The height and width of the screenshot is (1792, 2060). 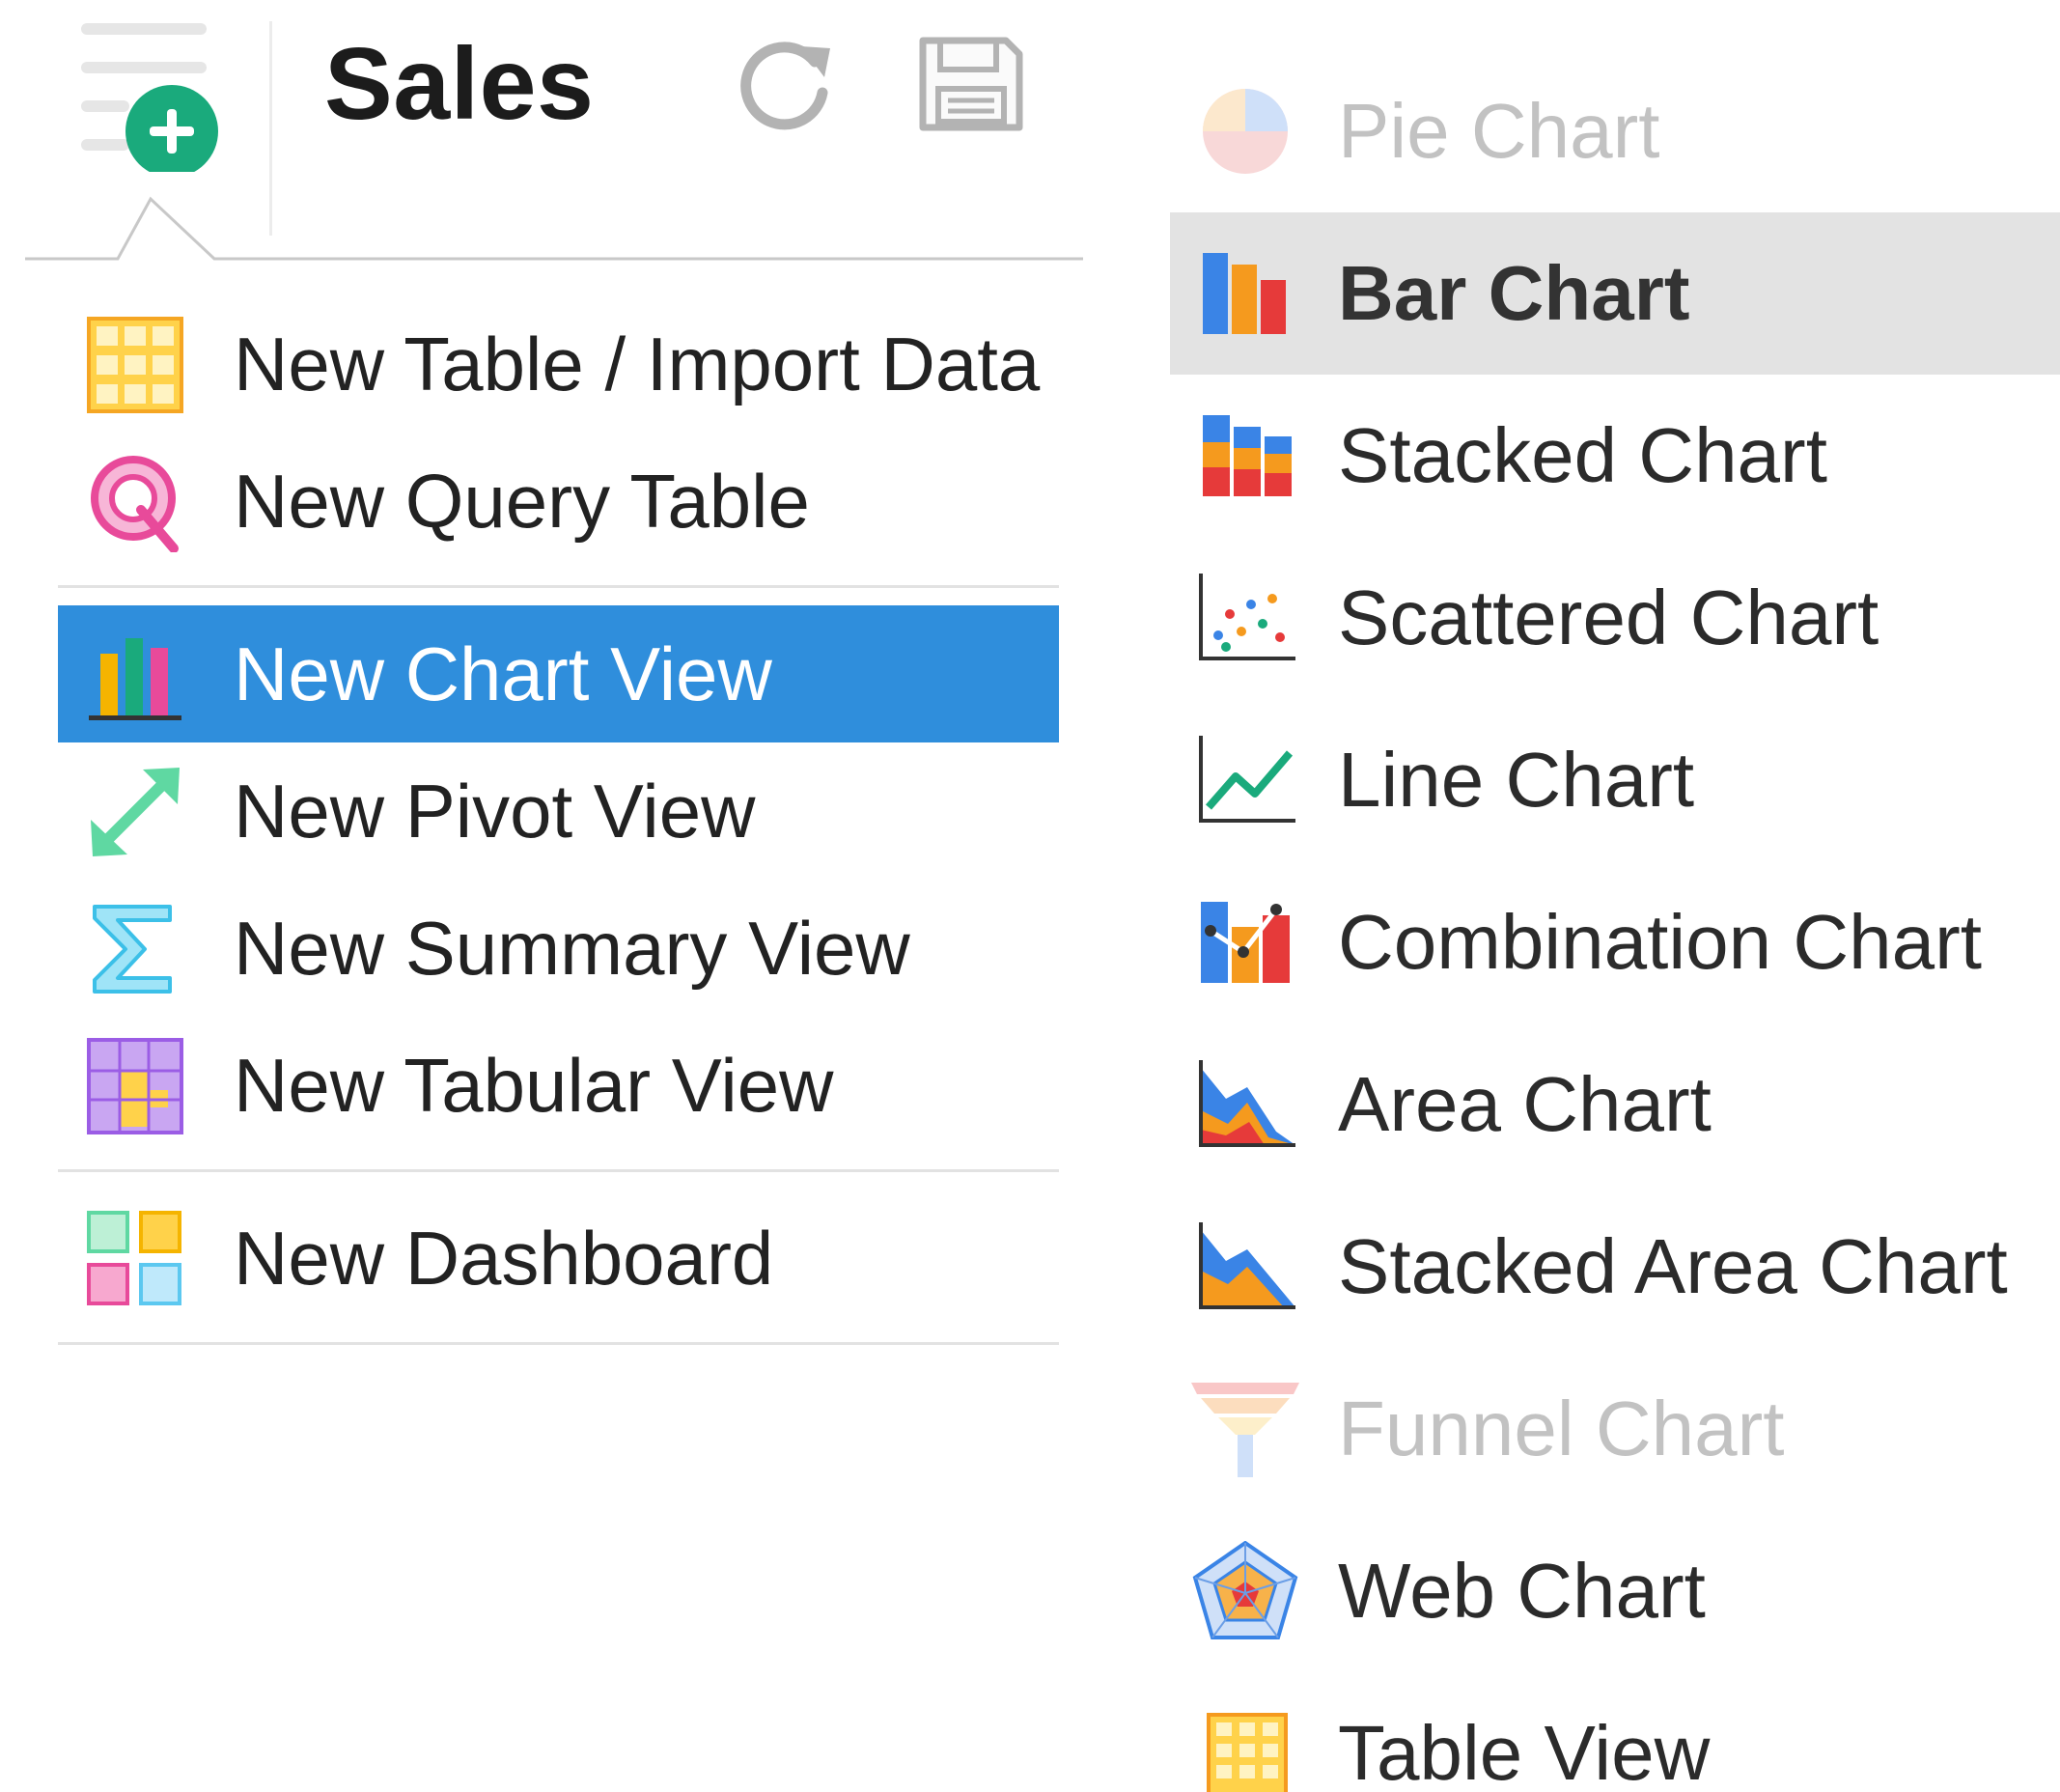 I want to click on chart-option-web: Web Chart, so click(x=1615, y=1591).